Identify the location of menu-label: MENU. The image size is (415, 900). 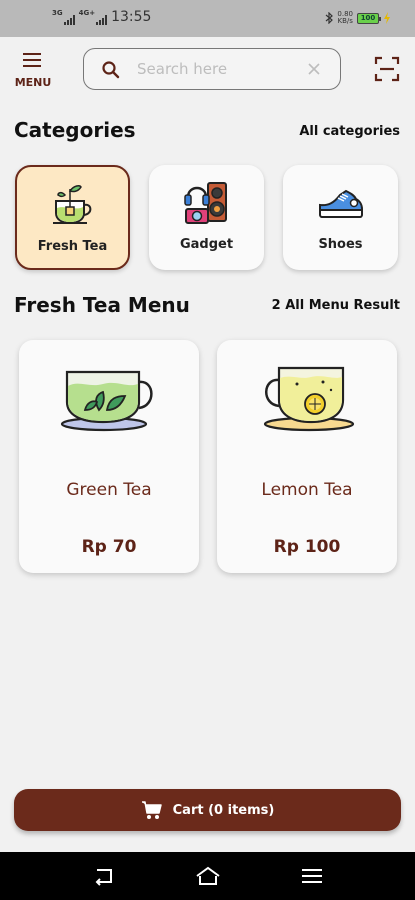
(33, 82).